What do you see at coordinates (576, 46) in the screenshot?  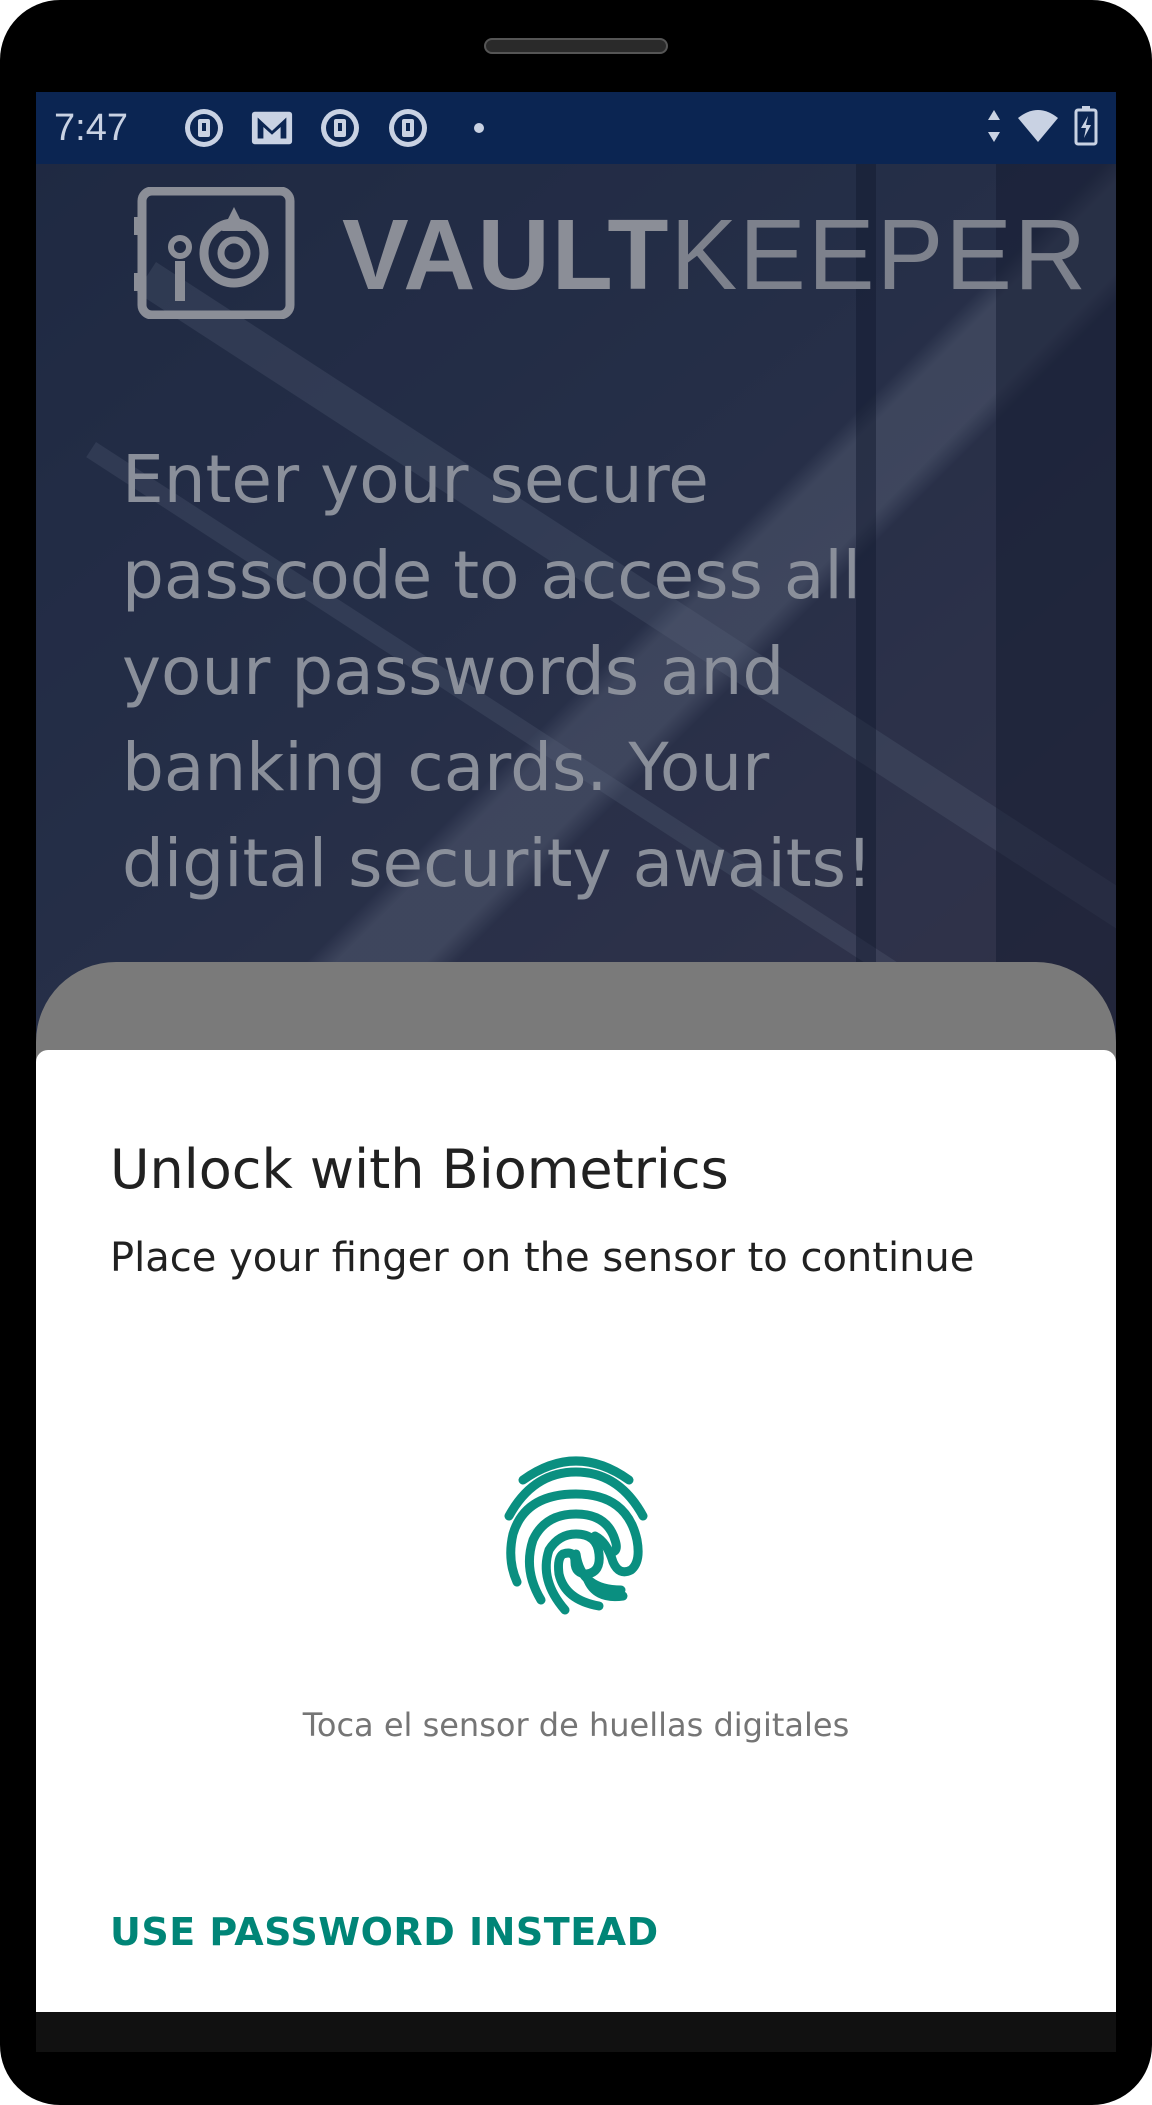 I see `earpiece-speaker` at bounding box center [576, 46].